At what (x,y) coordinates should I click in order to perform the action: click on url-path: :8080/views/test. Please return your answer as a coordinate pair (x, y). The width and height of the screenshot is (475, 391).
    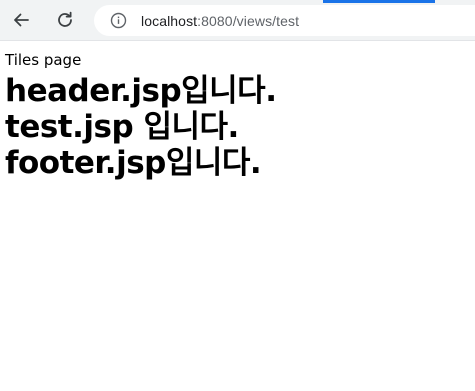
    Looking at the image, I should click on (248, 20).